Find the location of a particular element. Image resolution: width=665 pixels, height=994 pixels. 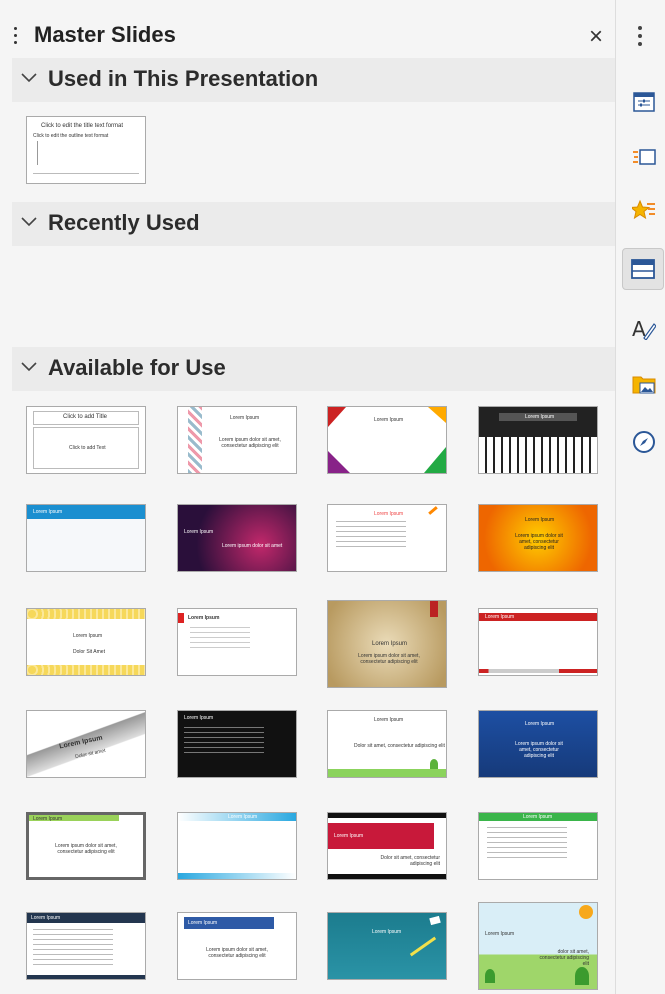

section-available-header: Available for Use is located at coordinates (313, 369).